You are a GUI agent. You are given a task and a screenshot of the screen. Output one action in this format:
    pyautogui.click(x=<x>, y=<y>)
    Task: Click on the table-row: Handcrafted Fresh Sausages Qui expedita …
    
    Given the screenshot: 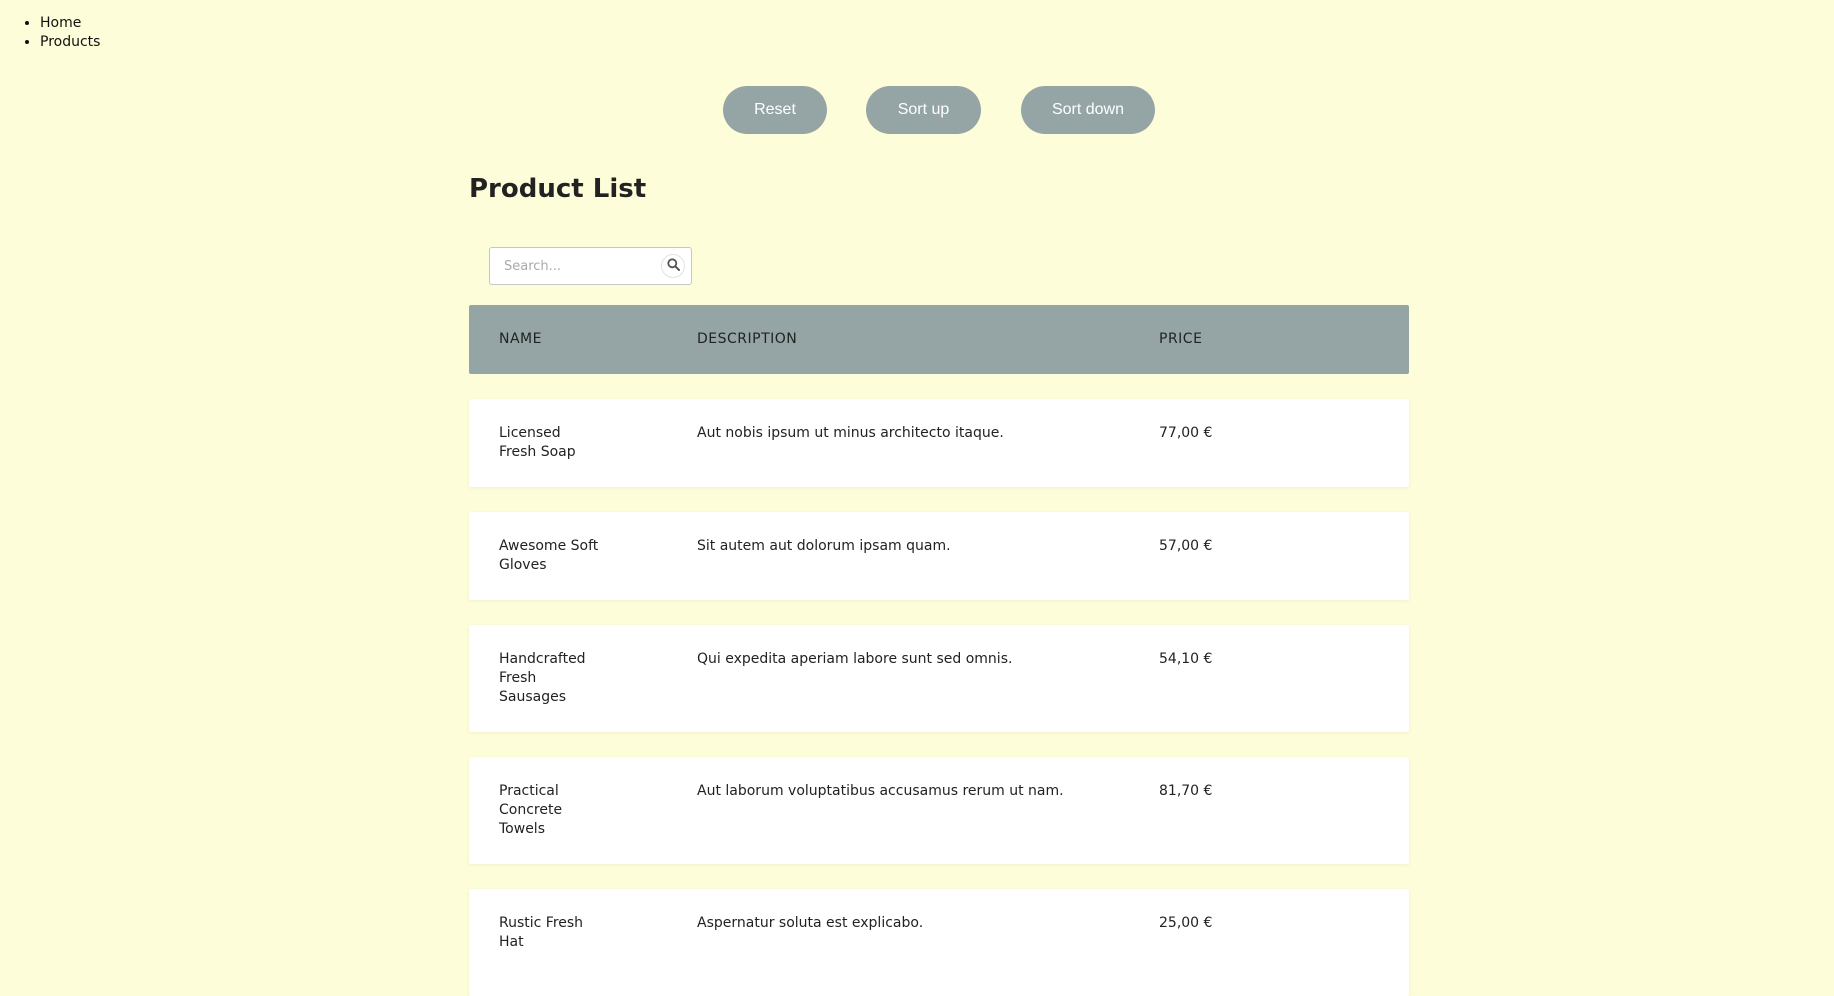 What is the action you would take?
    pyautogui.click(x=939, y=678)
    